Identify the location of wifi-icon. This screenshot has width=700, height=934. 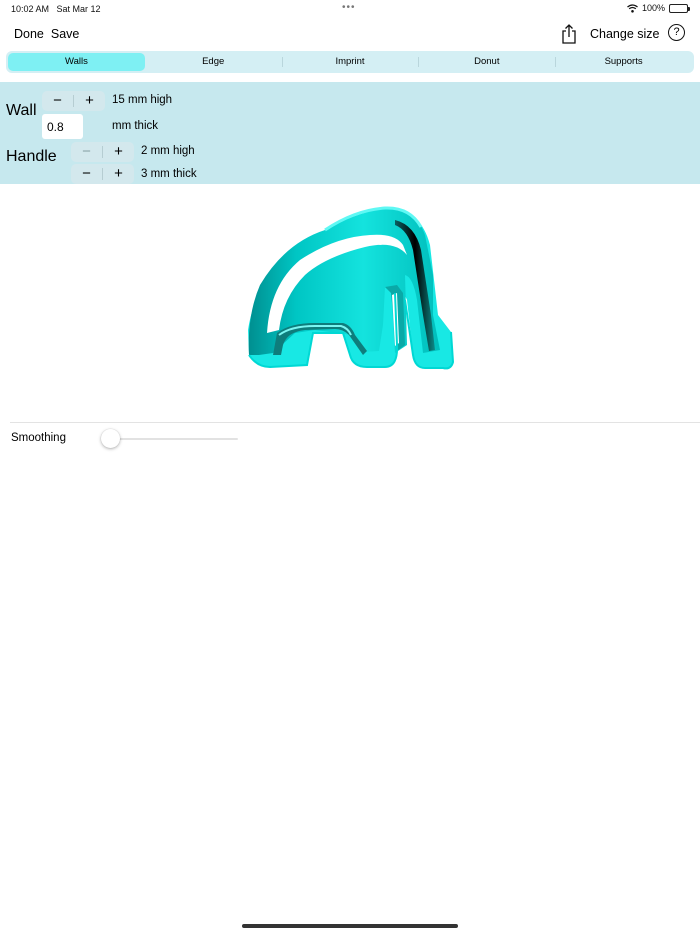
(632, 8).